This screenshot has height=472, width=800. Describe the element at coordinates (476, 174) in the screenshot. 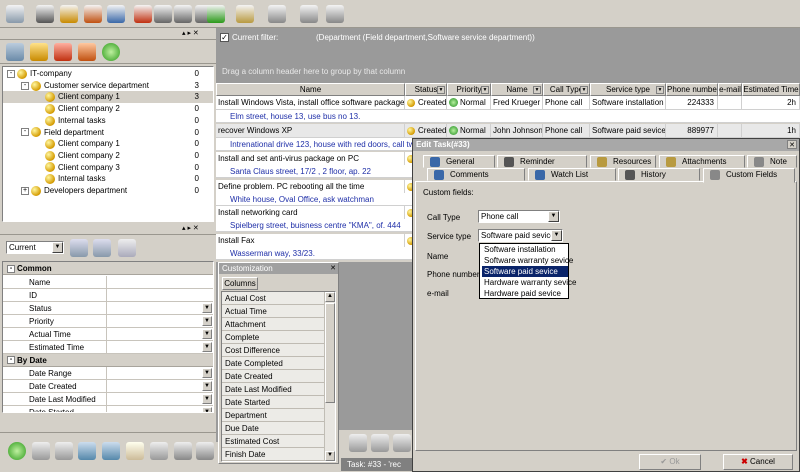

I see `tab-comments: Comments` at that location.